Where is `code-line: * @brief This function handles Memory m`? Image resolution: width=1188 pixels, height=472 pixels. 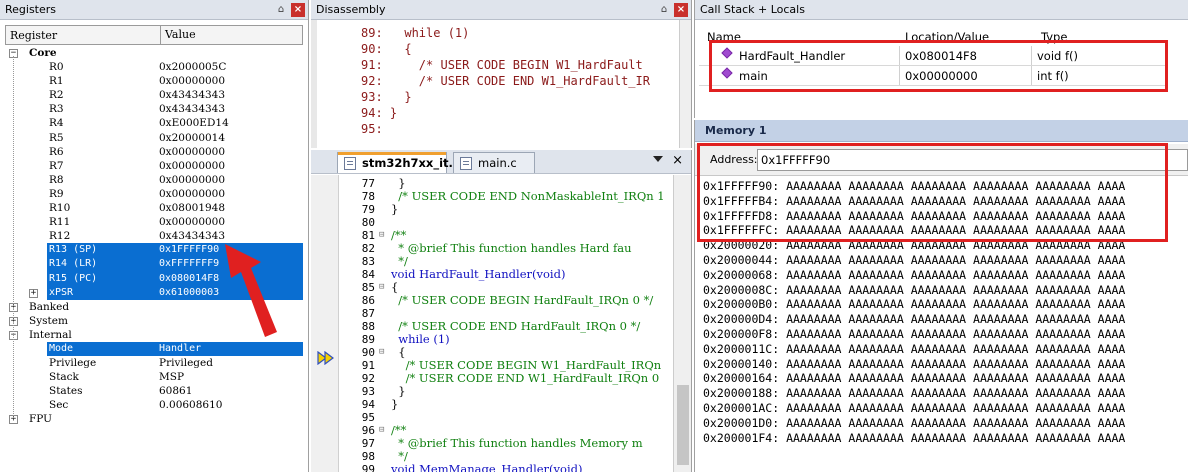 code-line: * @brief This function handles Memory m is located at coordinates (516, 443).